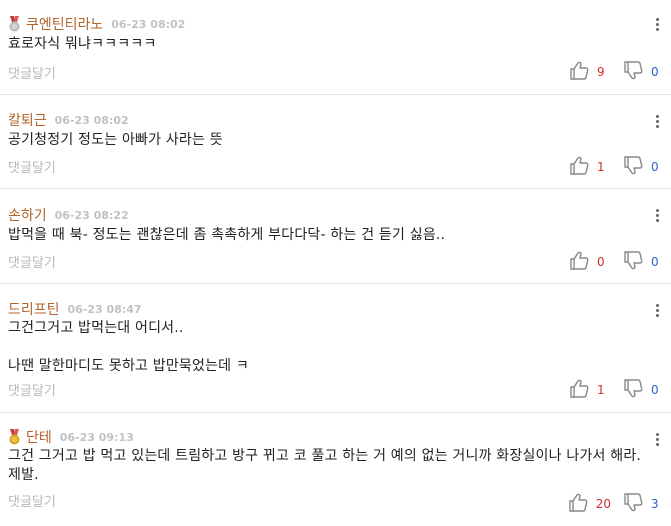 The height and width of the screenshot is (526, 671). I want to click on silver-medal-icon, so click(14, 24).